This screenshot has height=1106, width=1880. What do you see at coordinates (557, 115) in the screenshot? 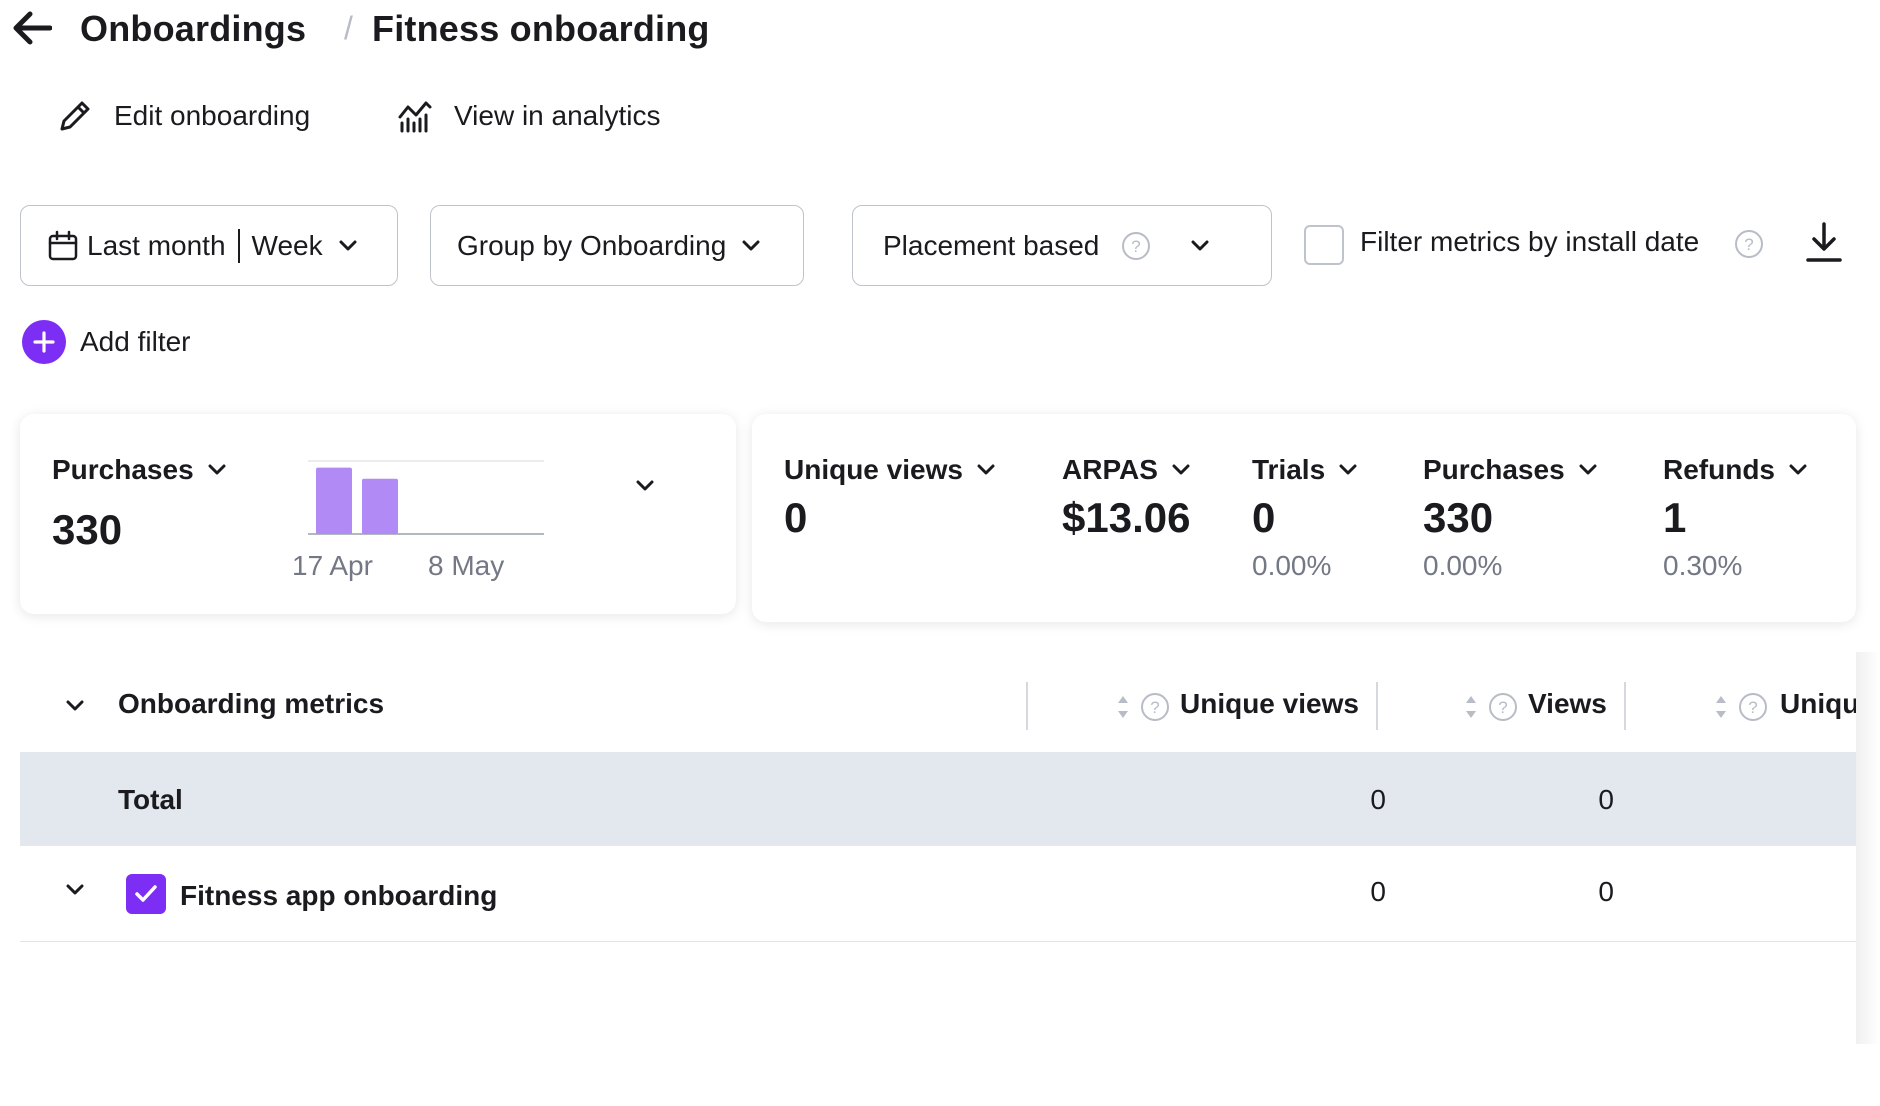
I see `view-in-analytics-label: View in analytics` at bounding box center [557, 115].